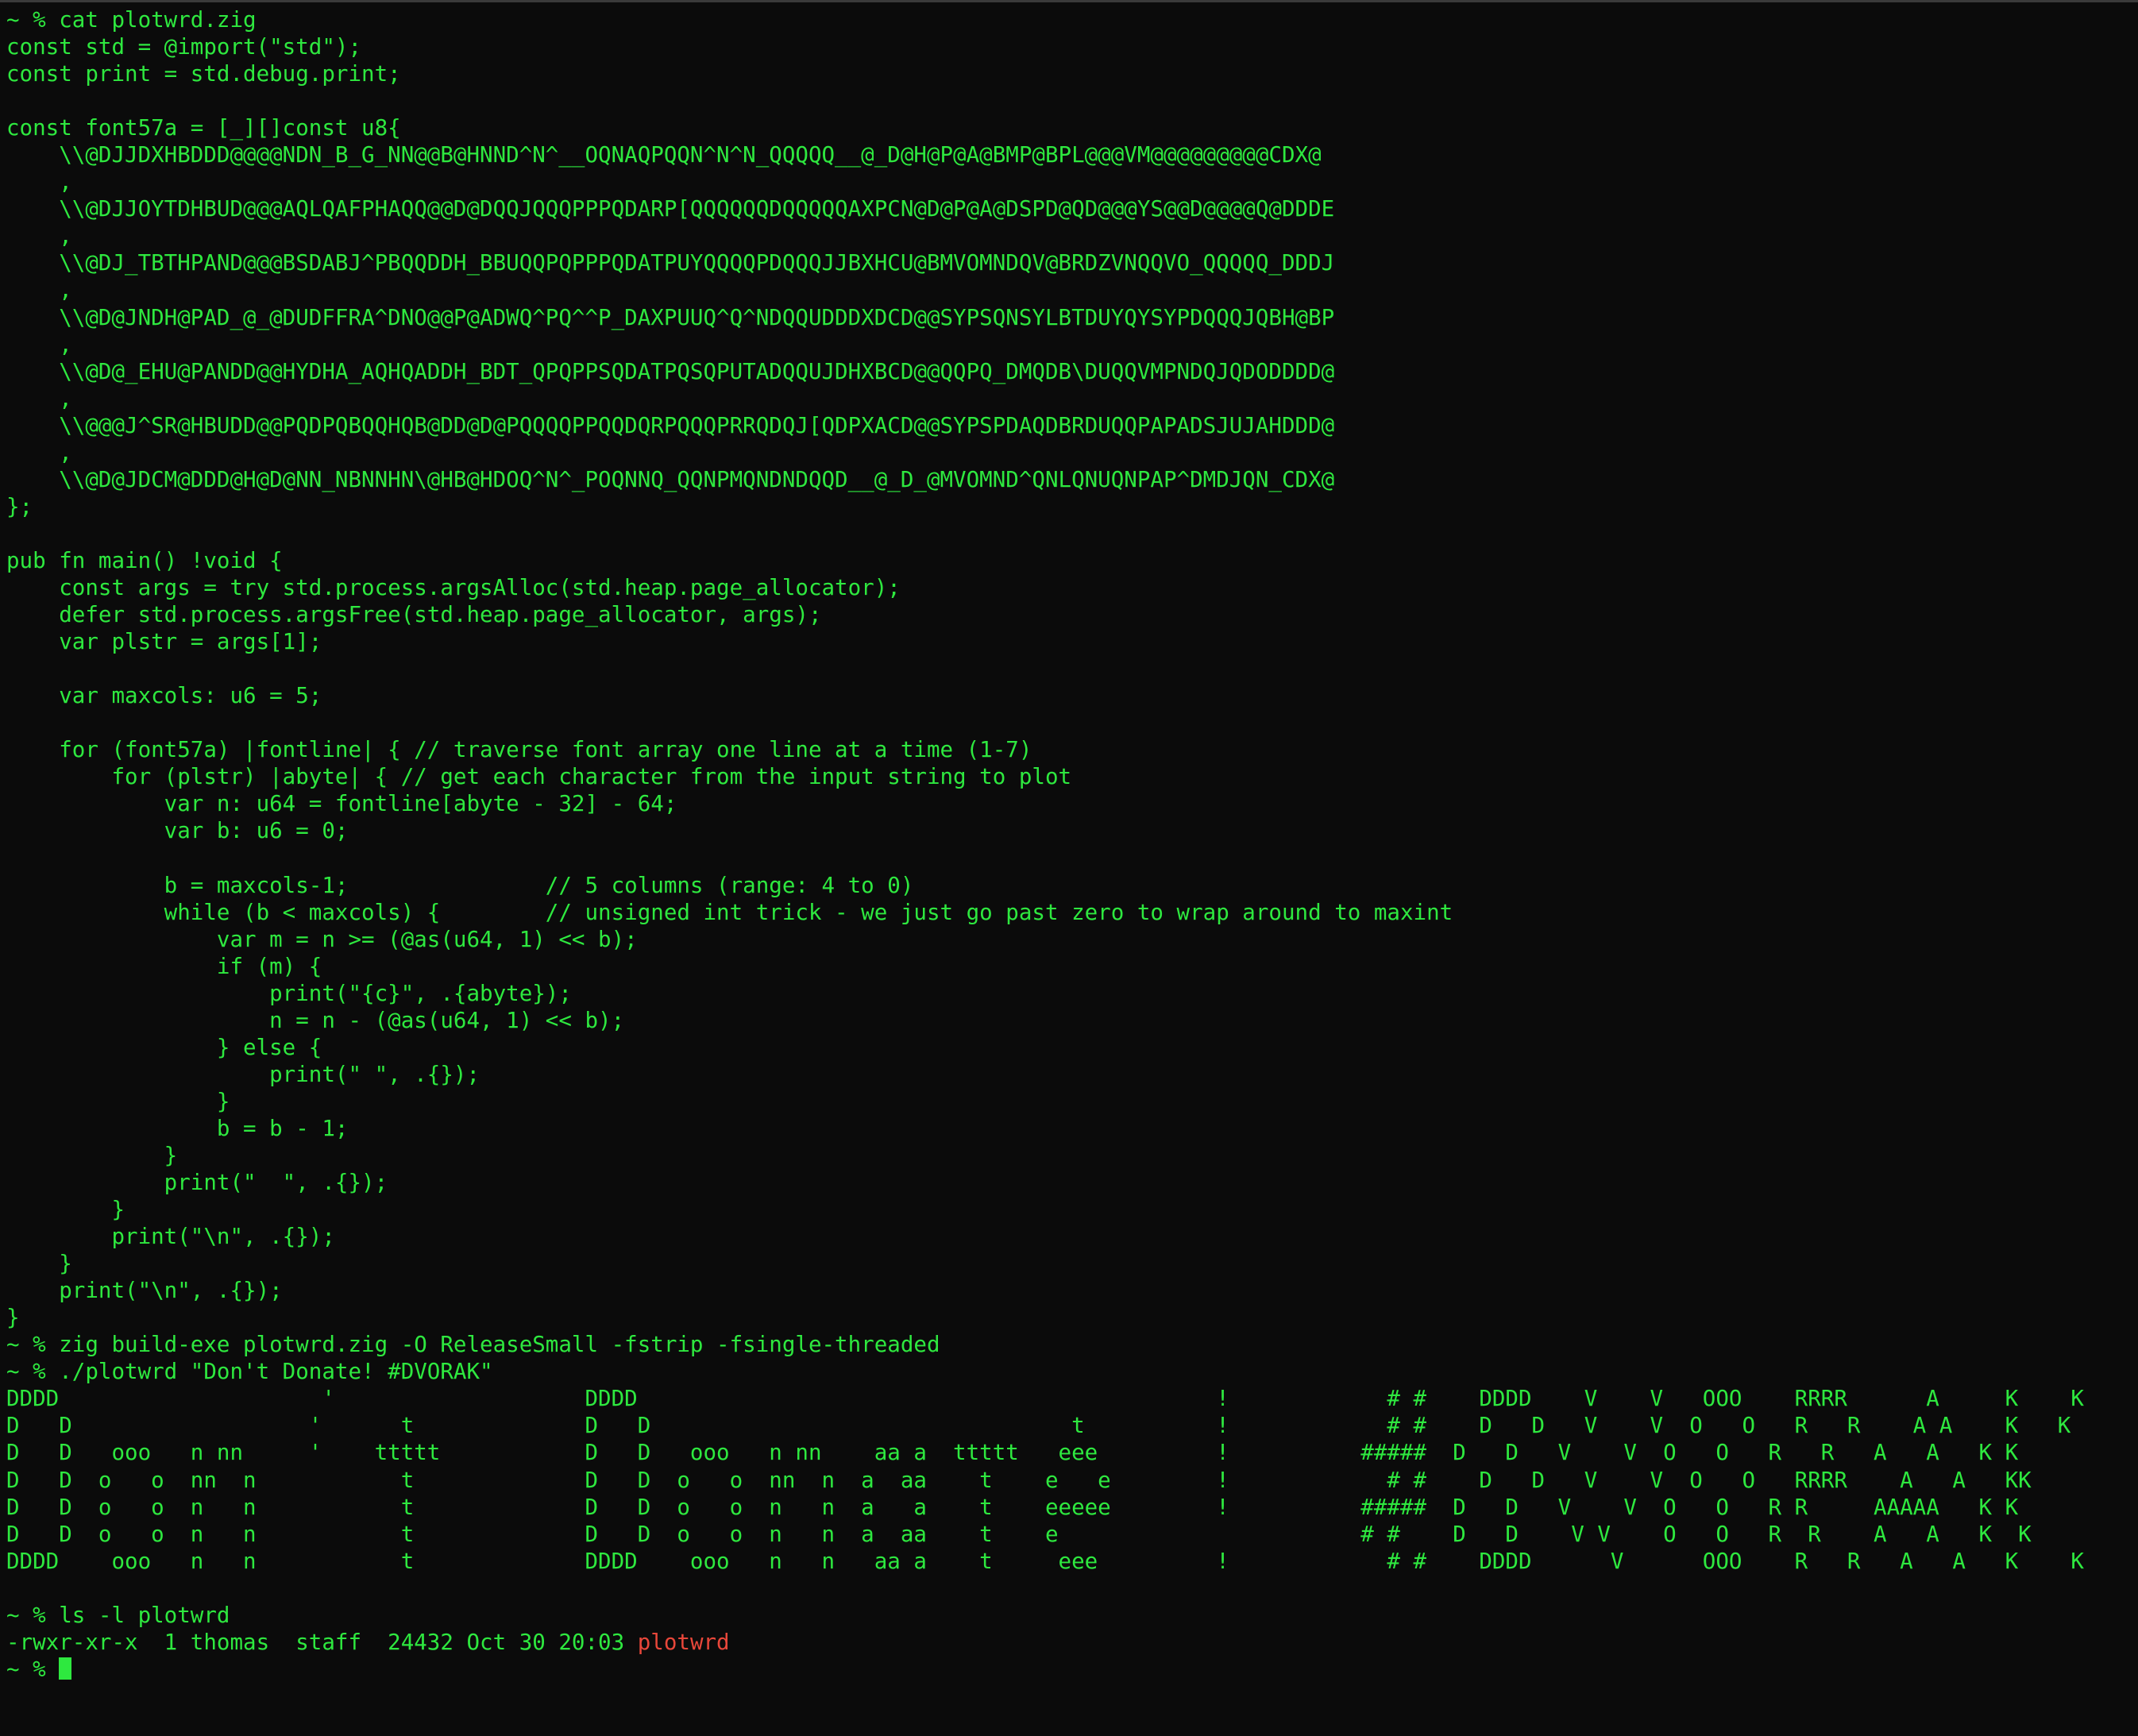 The image size is (2138, 1736). What do you see at coordinates (1069, 1669) in the screenshot?
I see `shell-prompt-line: ~ %` at bounding box center [1069, 1669].